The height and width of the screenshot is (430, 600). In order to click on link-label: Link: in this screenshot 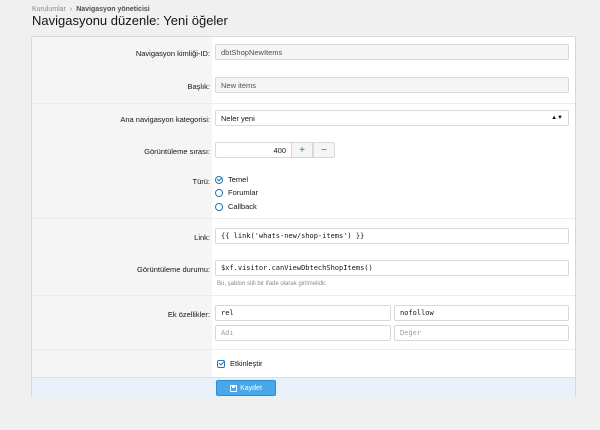, I will do `click(202, 237)`.